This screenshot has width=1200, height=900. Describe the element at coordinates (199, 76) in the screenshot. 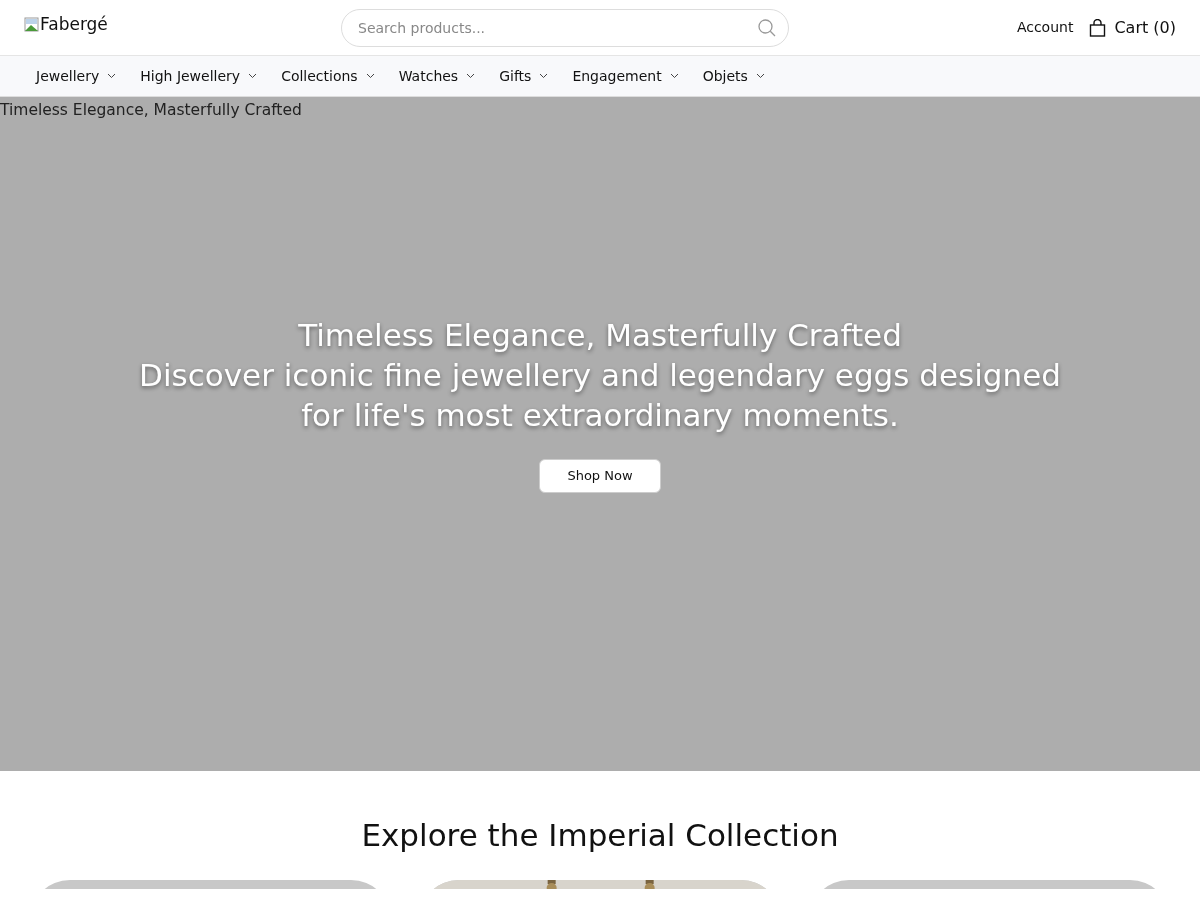

I see `nav-menu-item: High Jewellery` at that location.